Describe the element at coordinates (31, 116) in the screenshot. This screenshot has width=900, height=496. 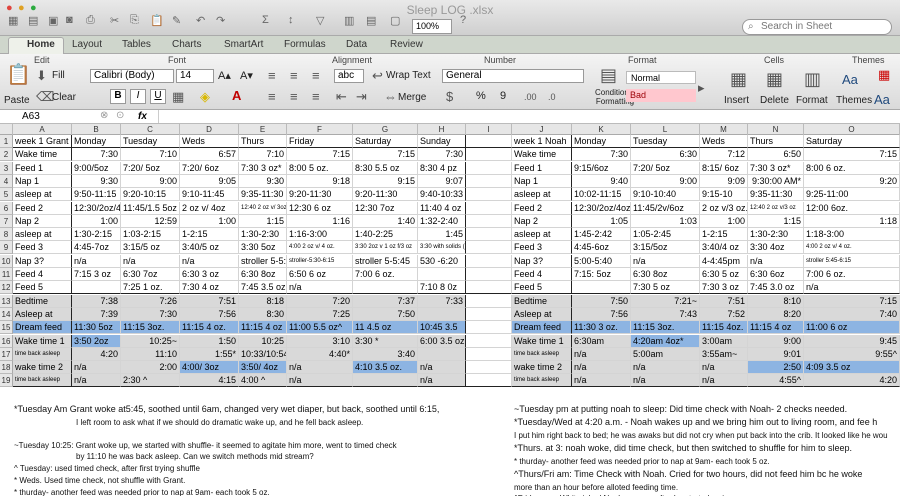
I see `cell-reference: A63` at that location.